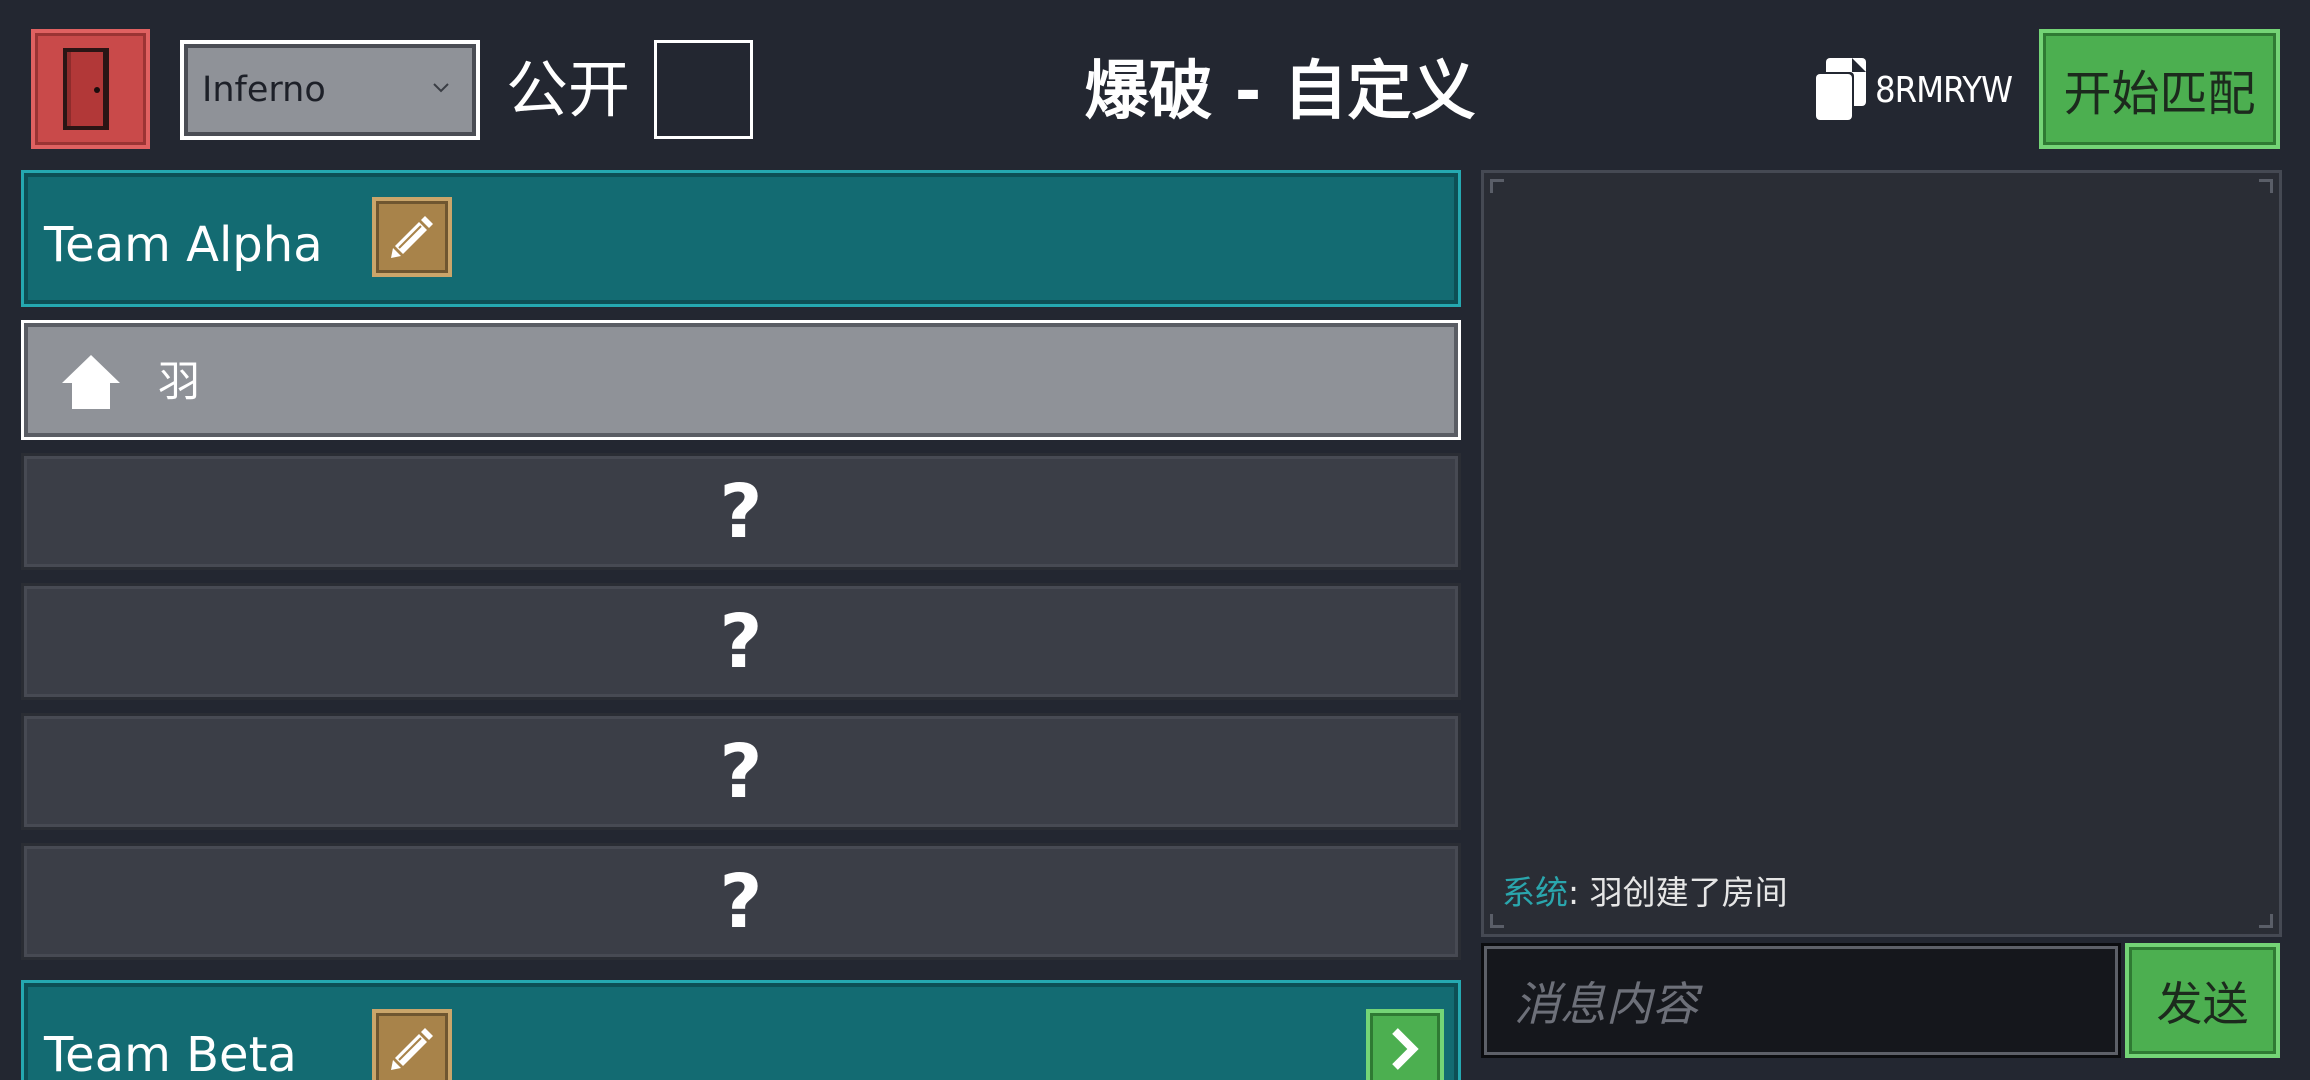 The width and height of the screenshot is (2310, 1080). I want to click on map-select-value: Inferno, so click(264, 90).